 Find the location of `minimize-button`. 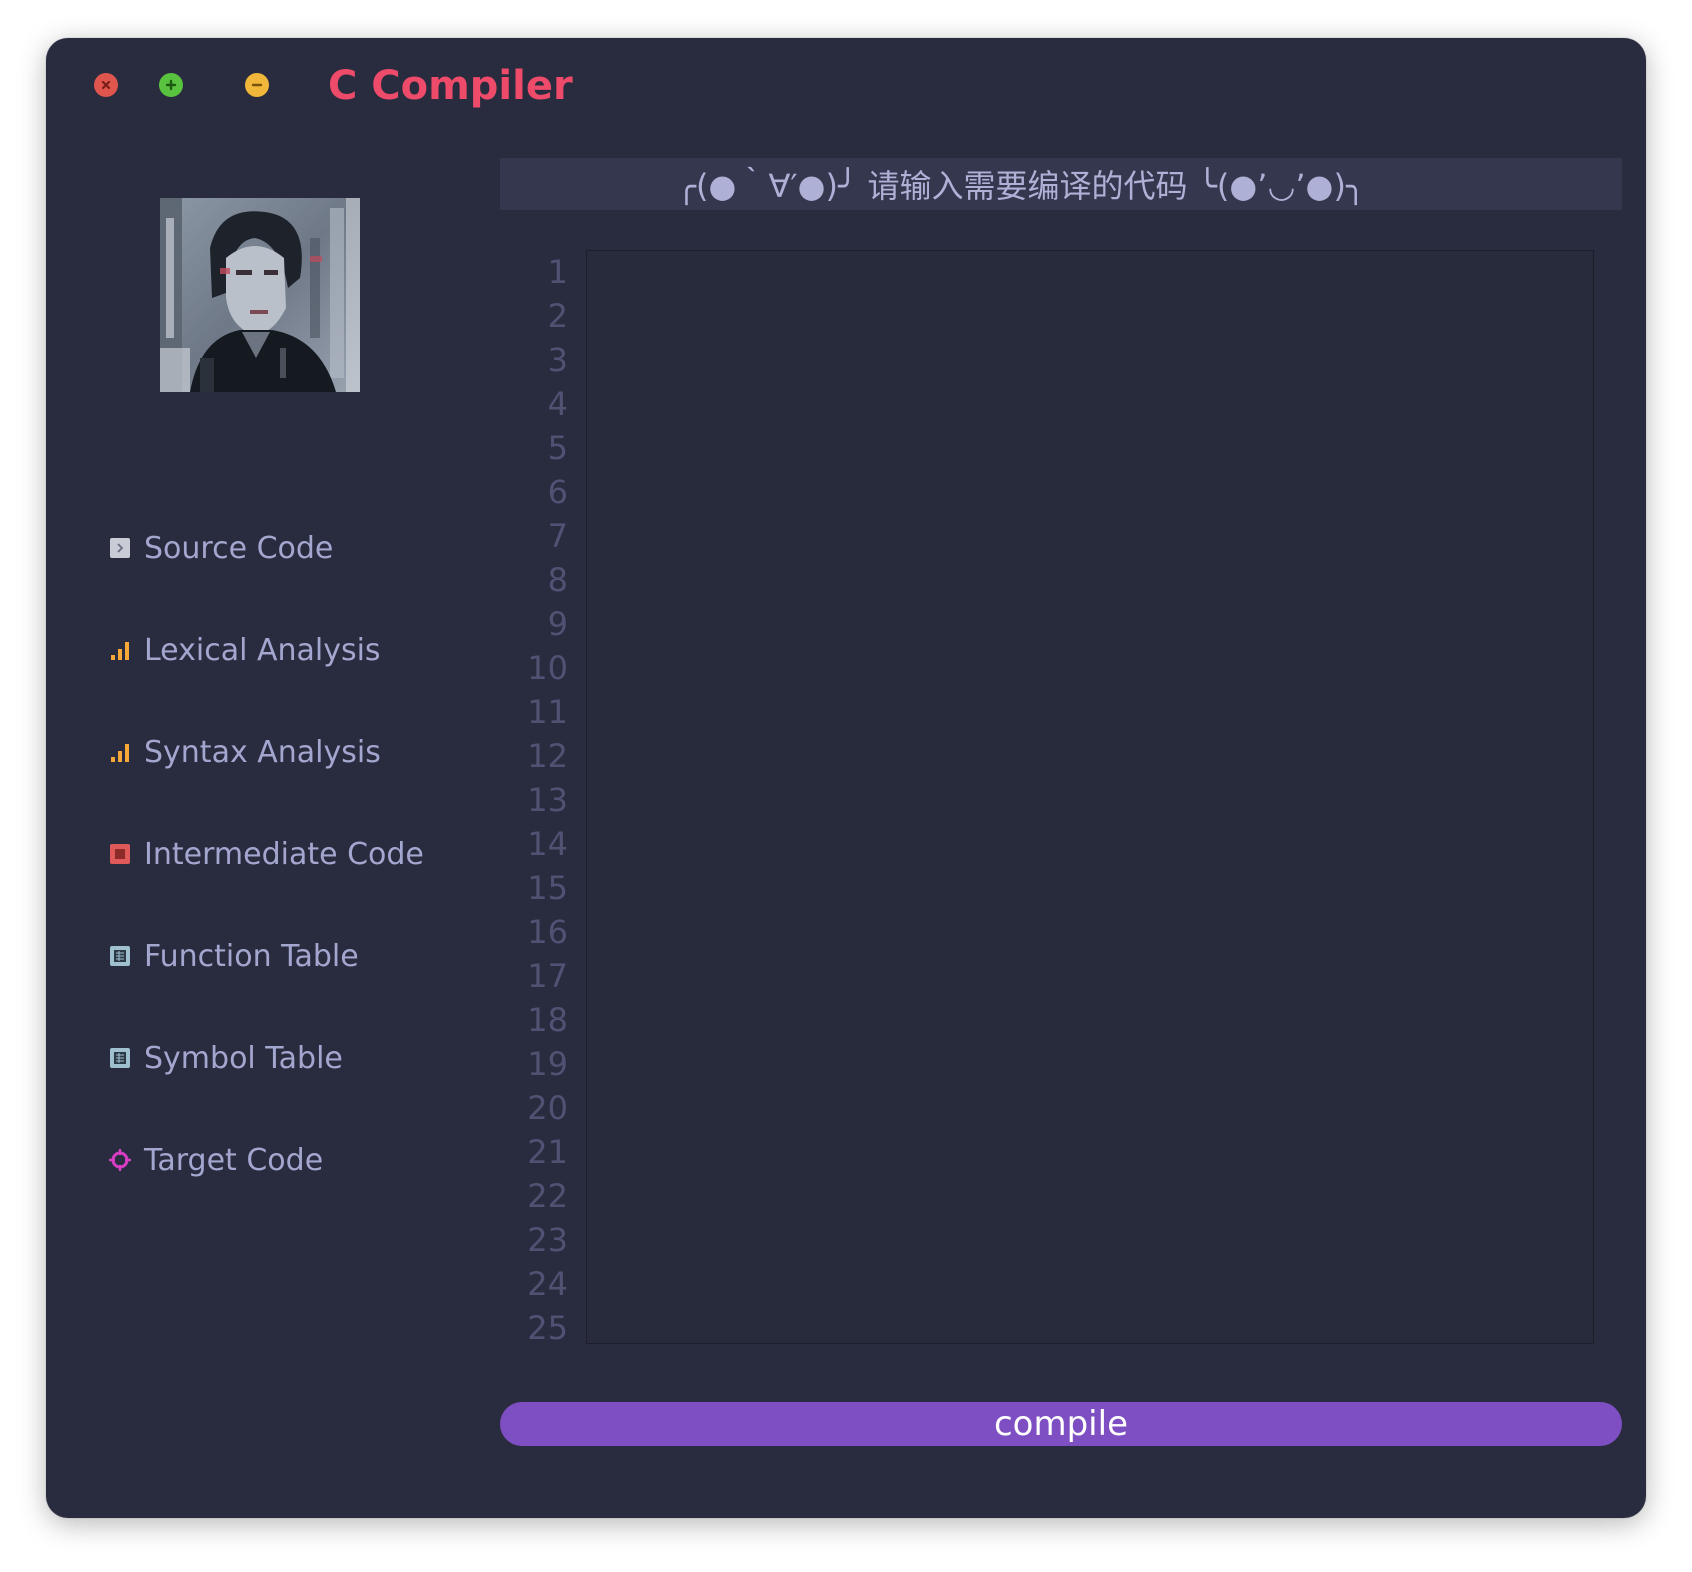

minimize-button is located at coordinates (257, 85).